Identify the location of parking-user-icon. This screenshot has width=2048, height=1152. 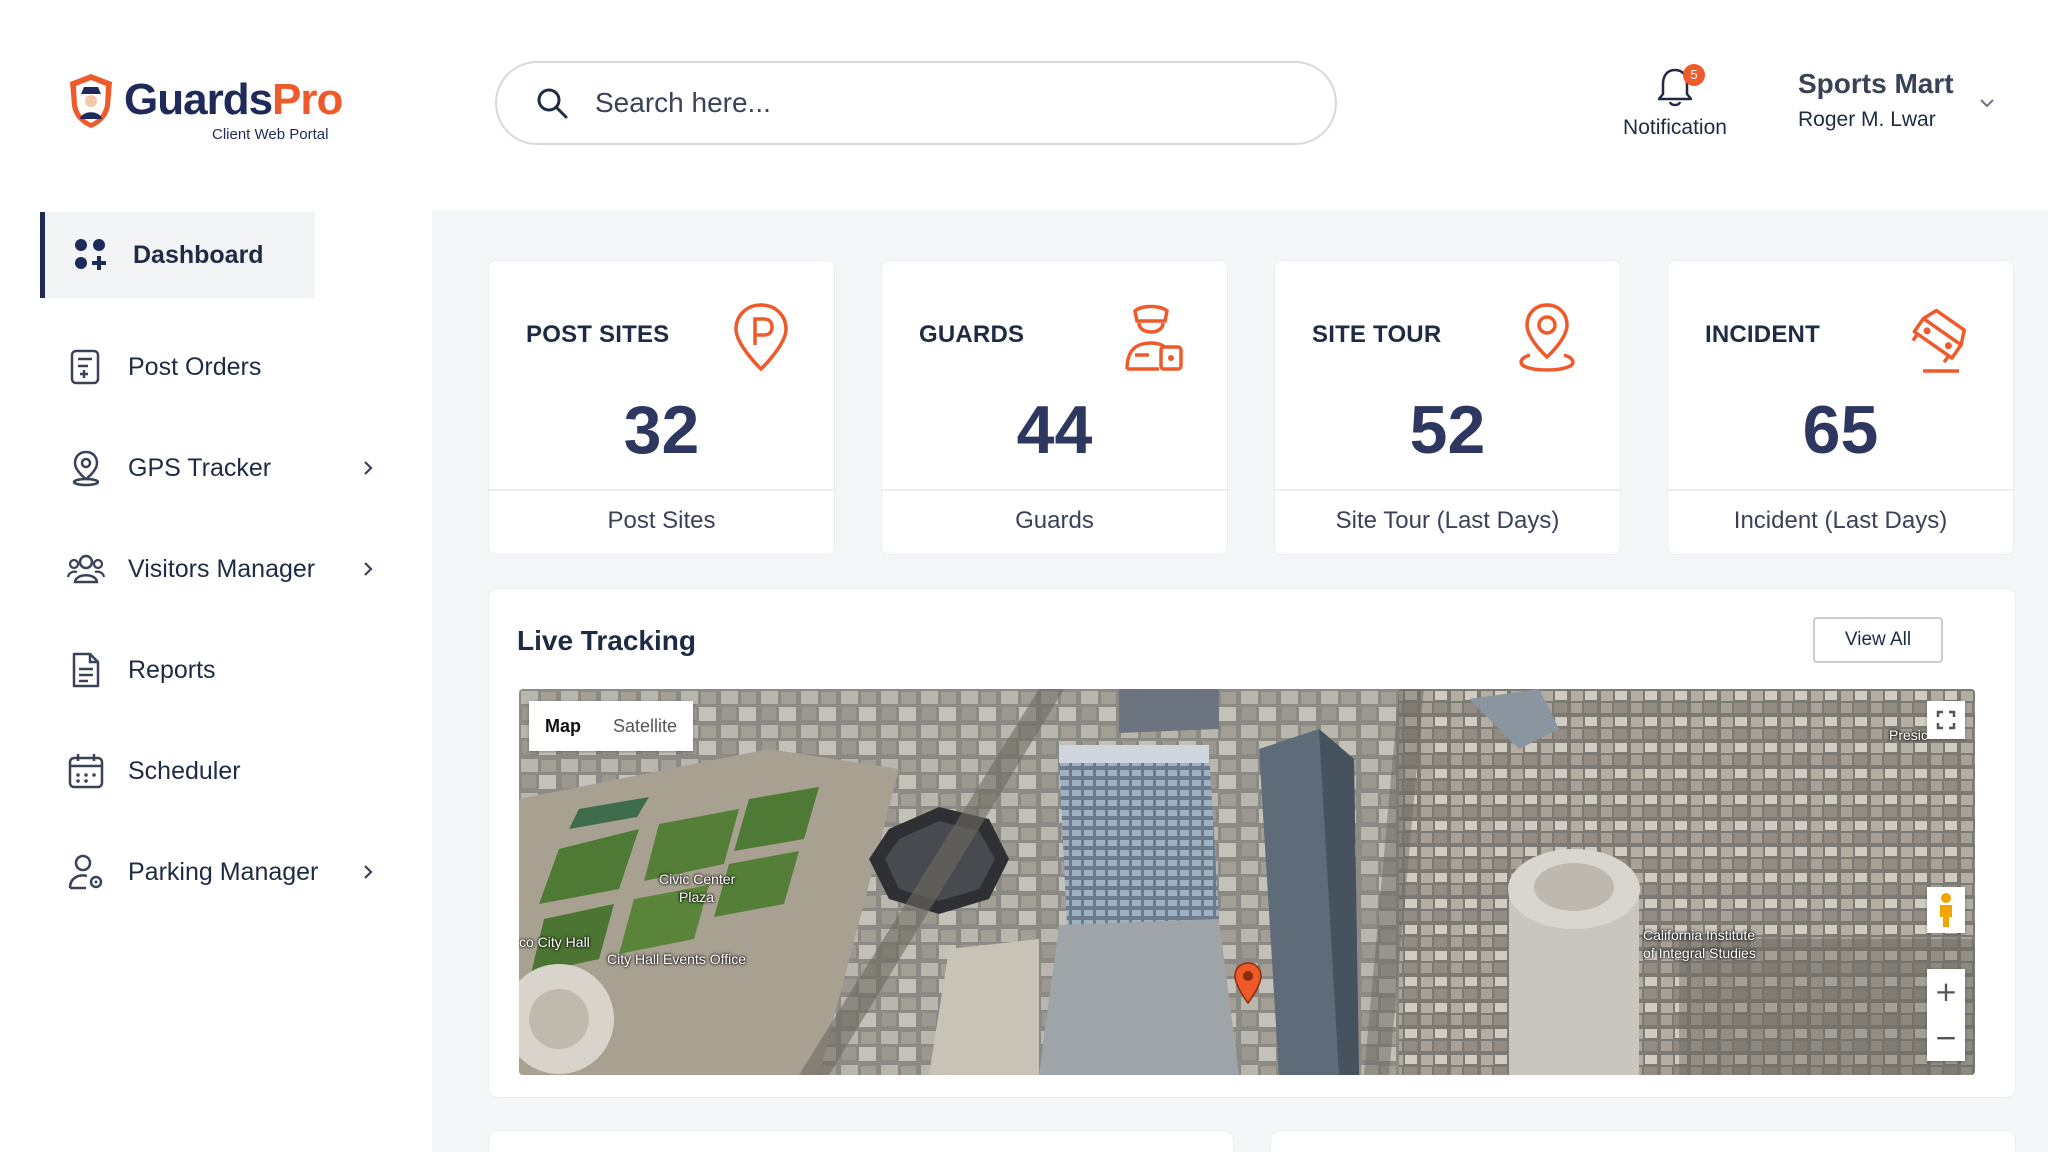
(85, 872).